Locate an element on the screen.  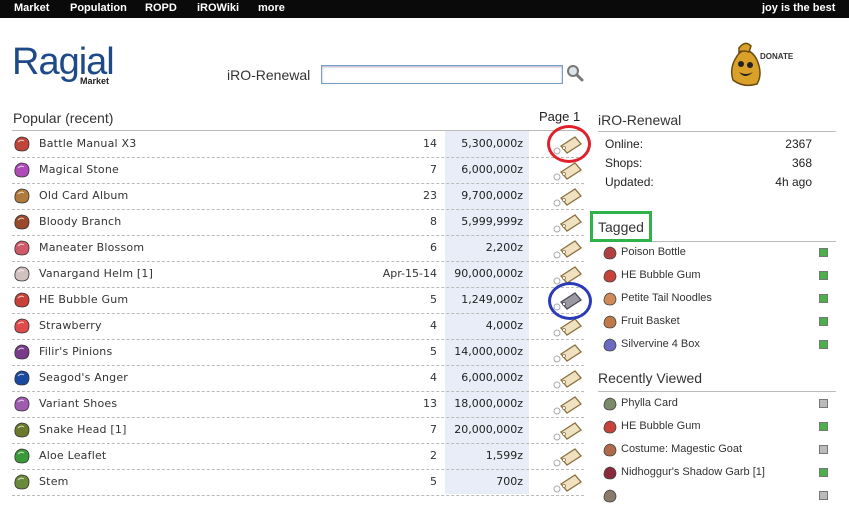
donate-button: DONATE is located at coordinates (758, 63).